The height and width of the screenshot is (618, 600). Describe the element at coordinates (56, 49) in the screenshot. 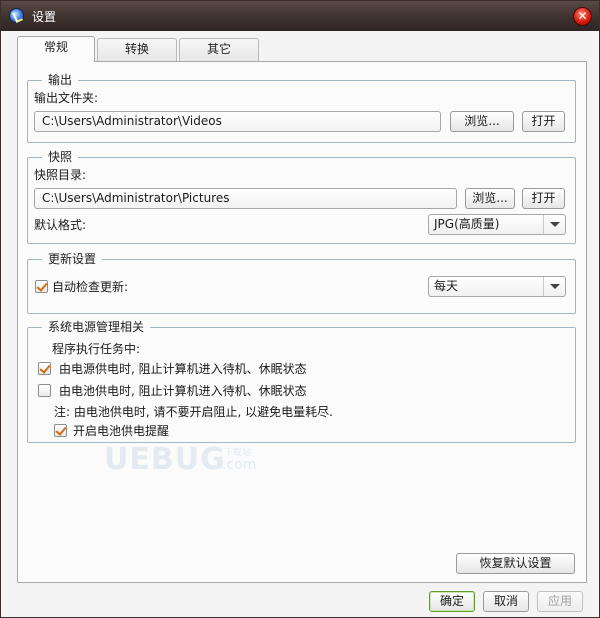

I see `tab-general: 常规` at that location.